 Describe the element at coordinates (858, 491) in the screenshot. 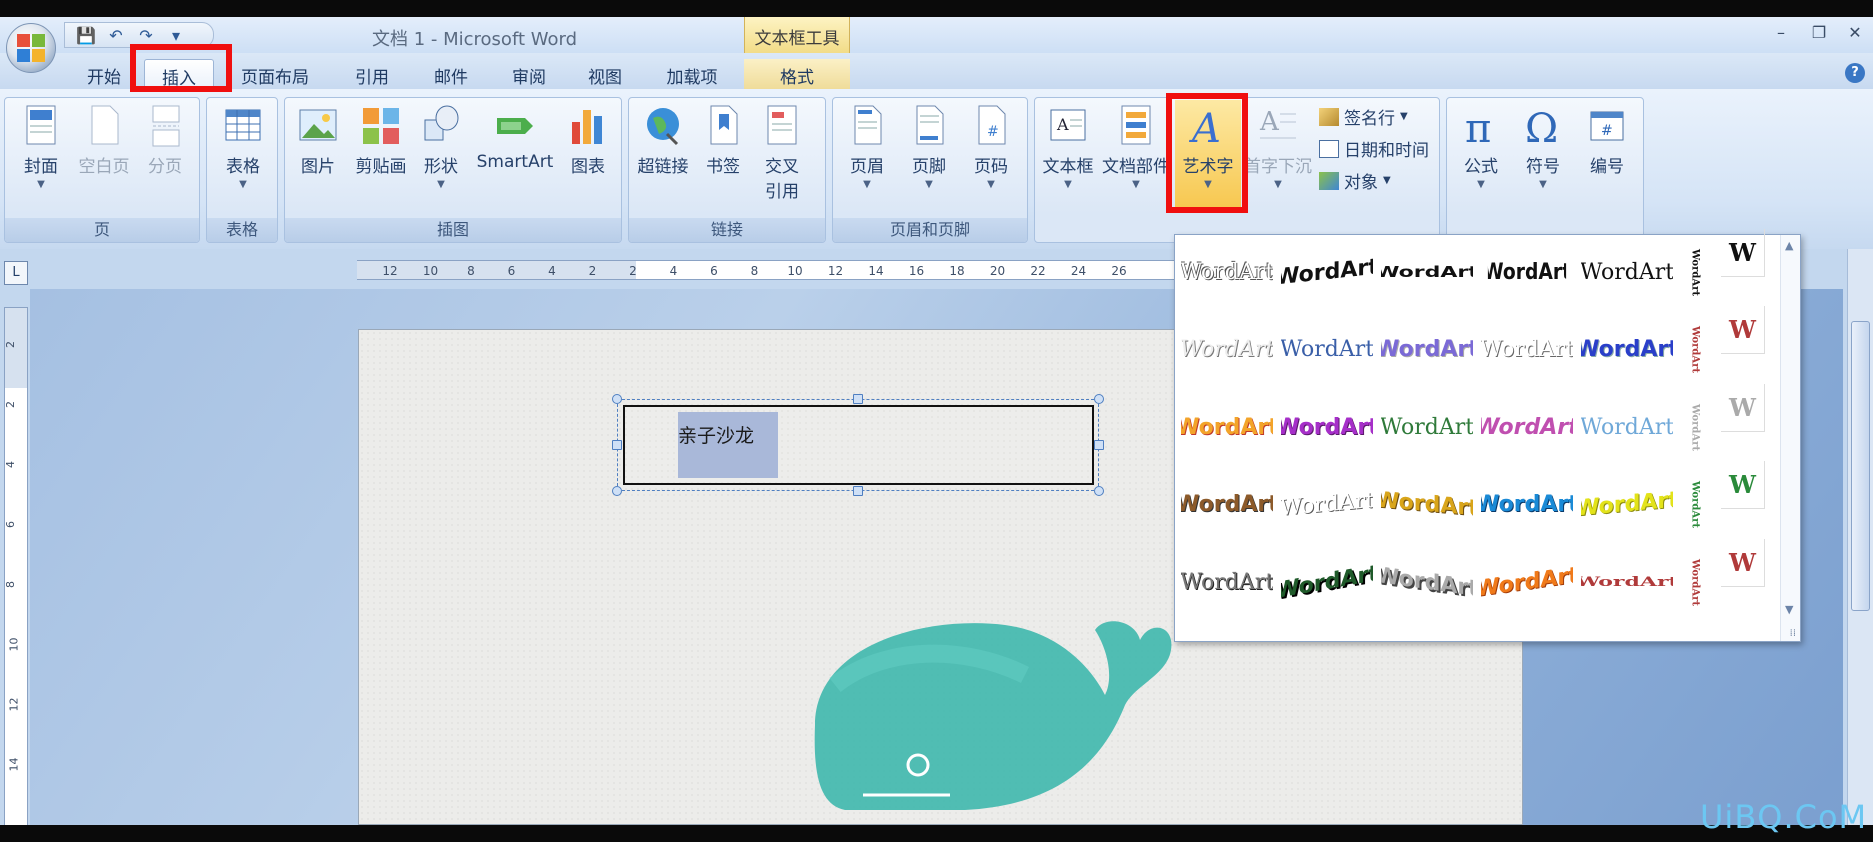

I see `resize-handle-s` at that location.